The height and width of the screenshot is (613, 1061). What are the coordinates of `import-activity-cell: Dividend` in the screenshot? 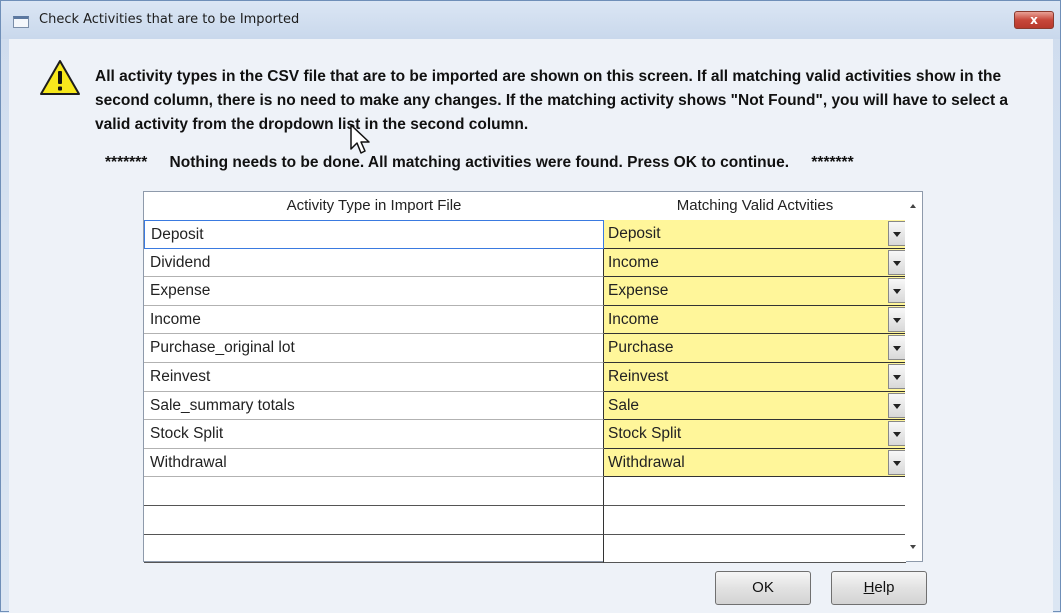 It's located at (374, 263).